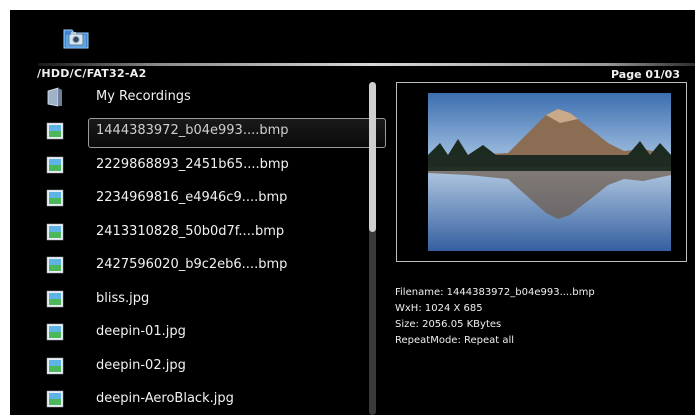 The height and width of the screenshot is (417, 700). I want to click on page-indicator: Page 01/03, so click(645, 74).